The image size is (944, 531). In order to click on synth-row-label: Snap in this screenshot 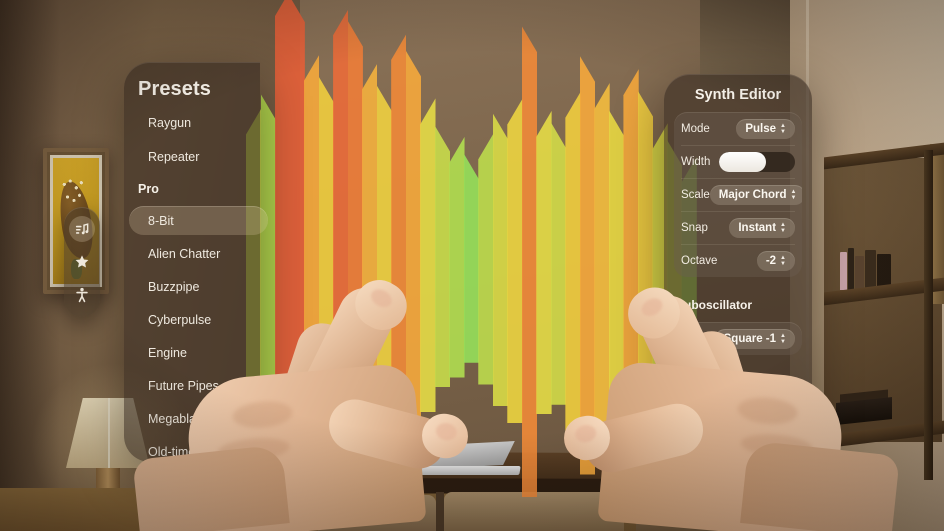, I will do `click(694, 227)`.